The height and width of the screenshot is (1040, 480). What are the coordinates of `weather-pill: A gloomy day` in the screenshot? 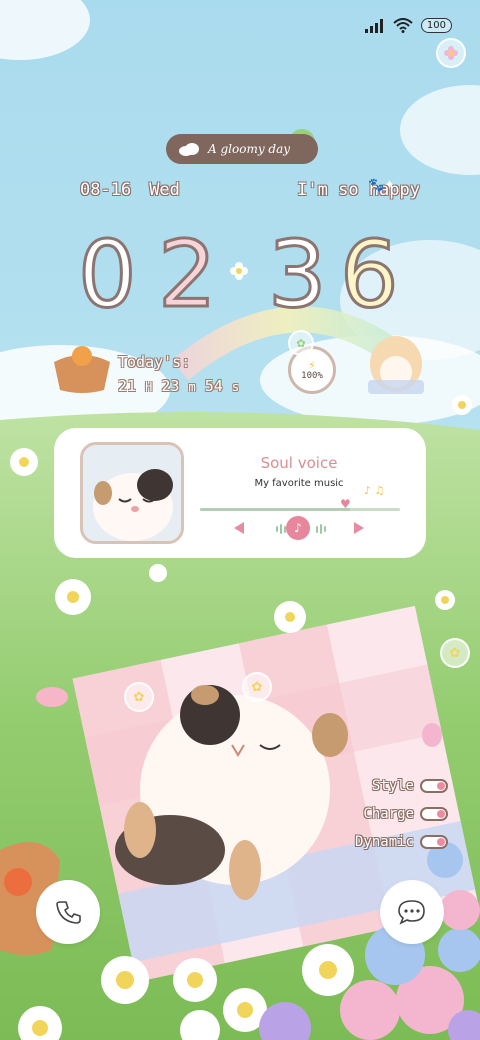 It's located at (242, 149).